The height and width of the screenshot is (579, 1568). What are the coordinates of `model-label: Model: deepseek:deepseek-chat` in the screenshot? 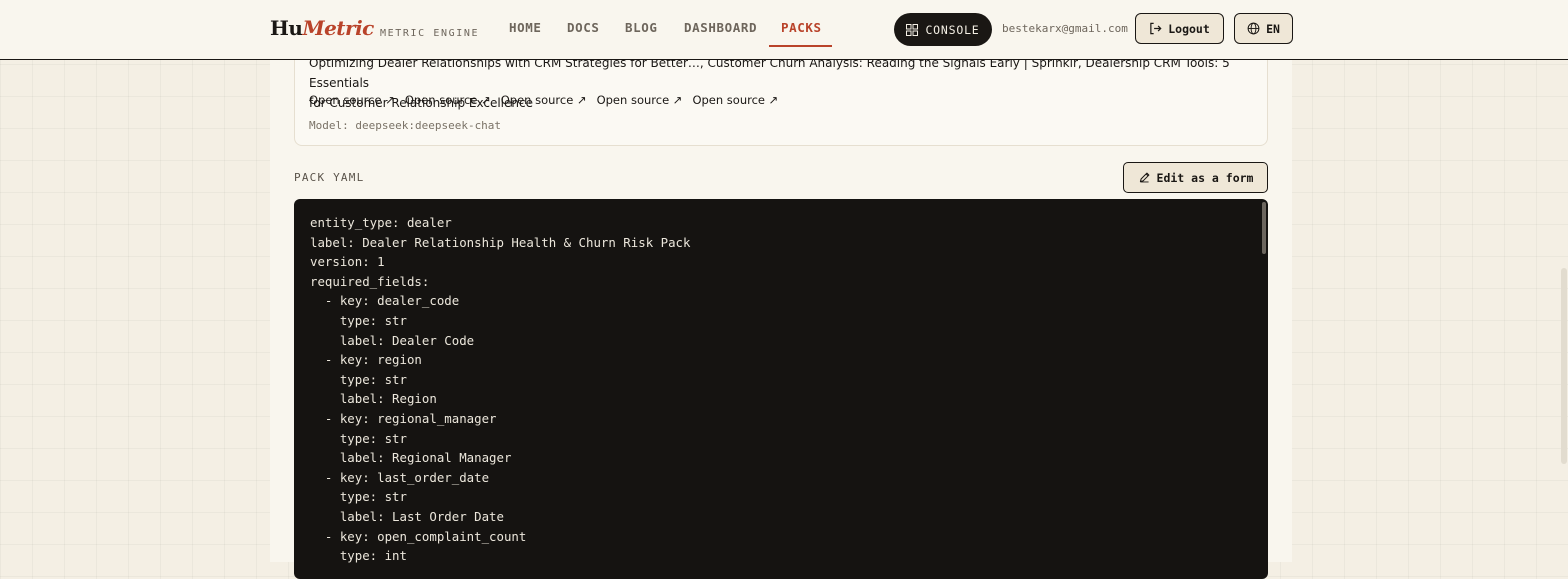 It's located at (405, 125).